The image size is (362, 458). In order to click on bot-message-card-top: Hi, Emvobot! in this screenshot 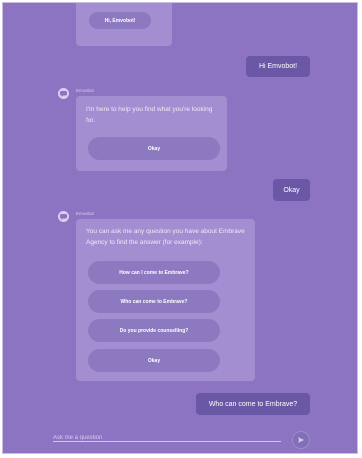, I will do `click(124, 24)`.